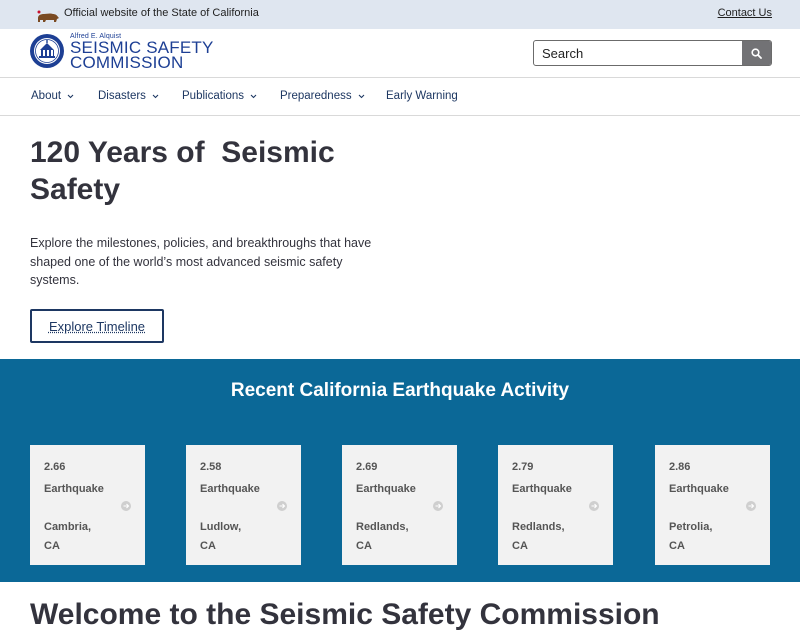 The height and width of the screenshot is (640, 800). I want to click on search-box, so click(652, 53).